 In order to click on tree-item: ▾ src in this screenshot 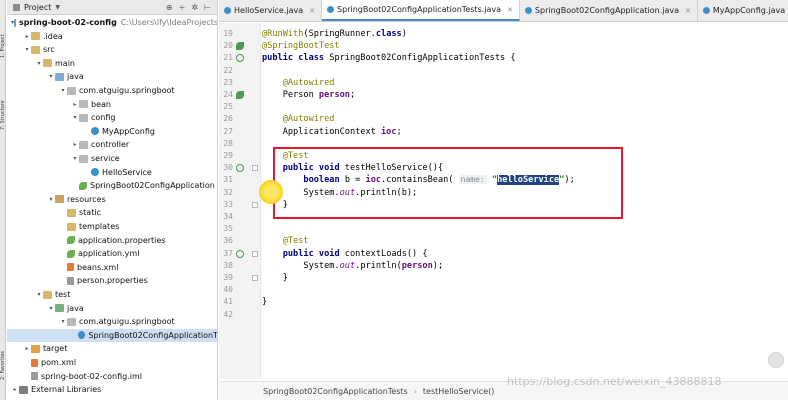, I will do `click(112, 49)`.